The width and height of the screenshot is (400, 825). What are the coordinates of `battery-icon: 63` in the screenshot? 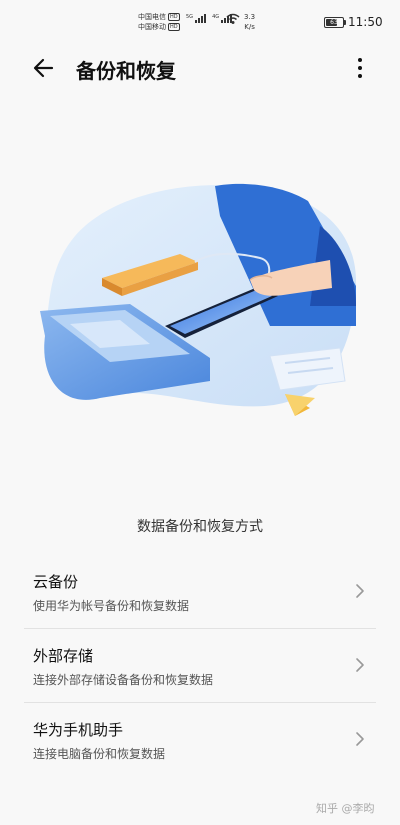 It's located at (335, 22).